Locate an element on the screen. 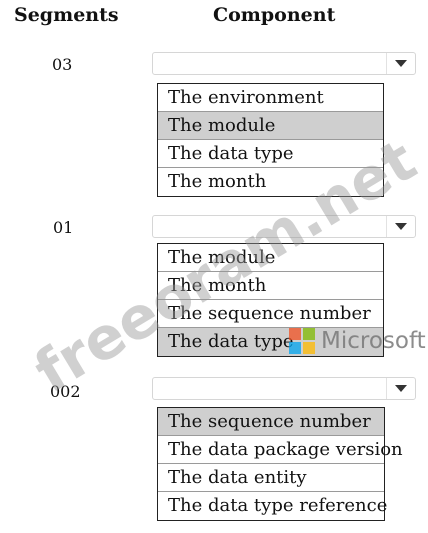 The height and width of the screenshot is (533, 428). segment-label-01: 01 is located at coordinates (63, 227).